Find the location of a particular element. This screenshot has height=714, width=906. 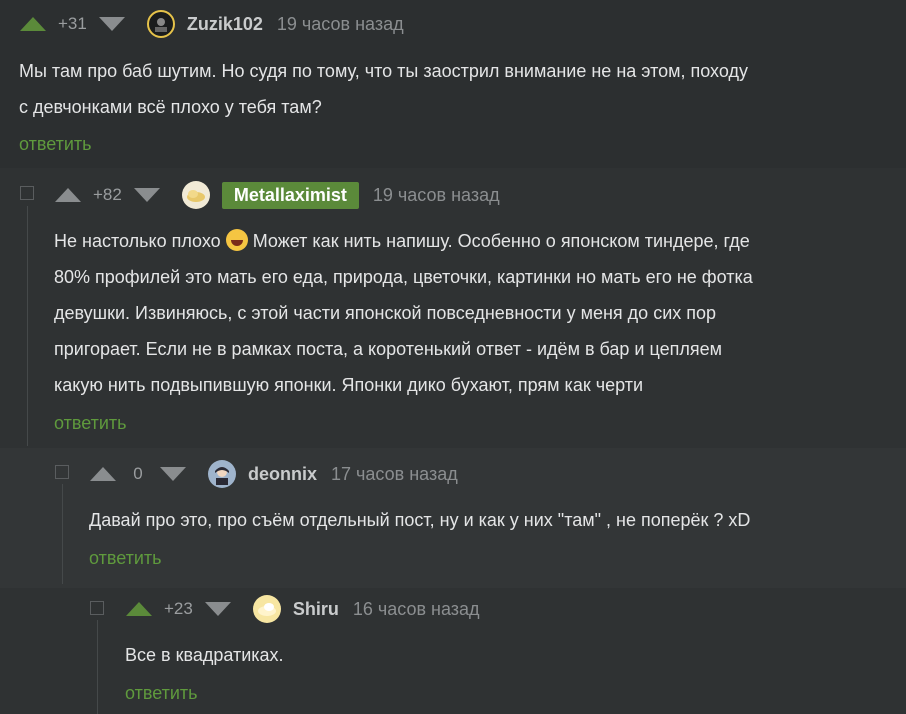

comment-header: +31 Zuzik102 19 часов назад is located at coordinates (212, 24).